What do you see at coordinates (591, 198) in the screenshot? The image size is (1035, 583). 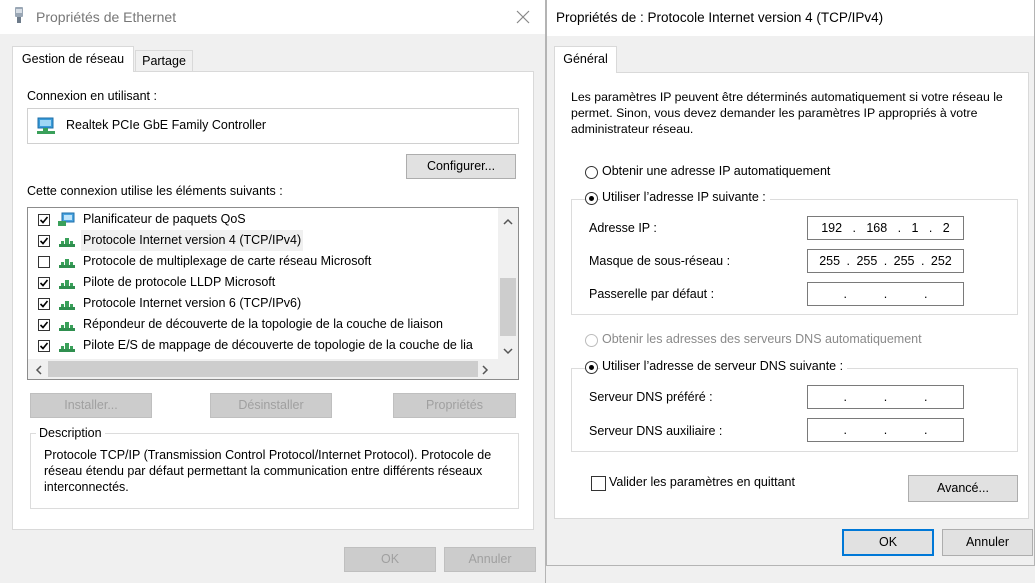 I see `radio-manual-ip` at bounding box center [591, 198].